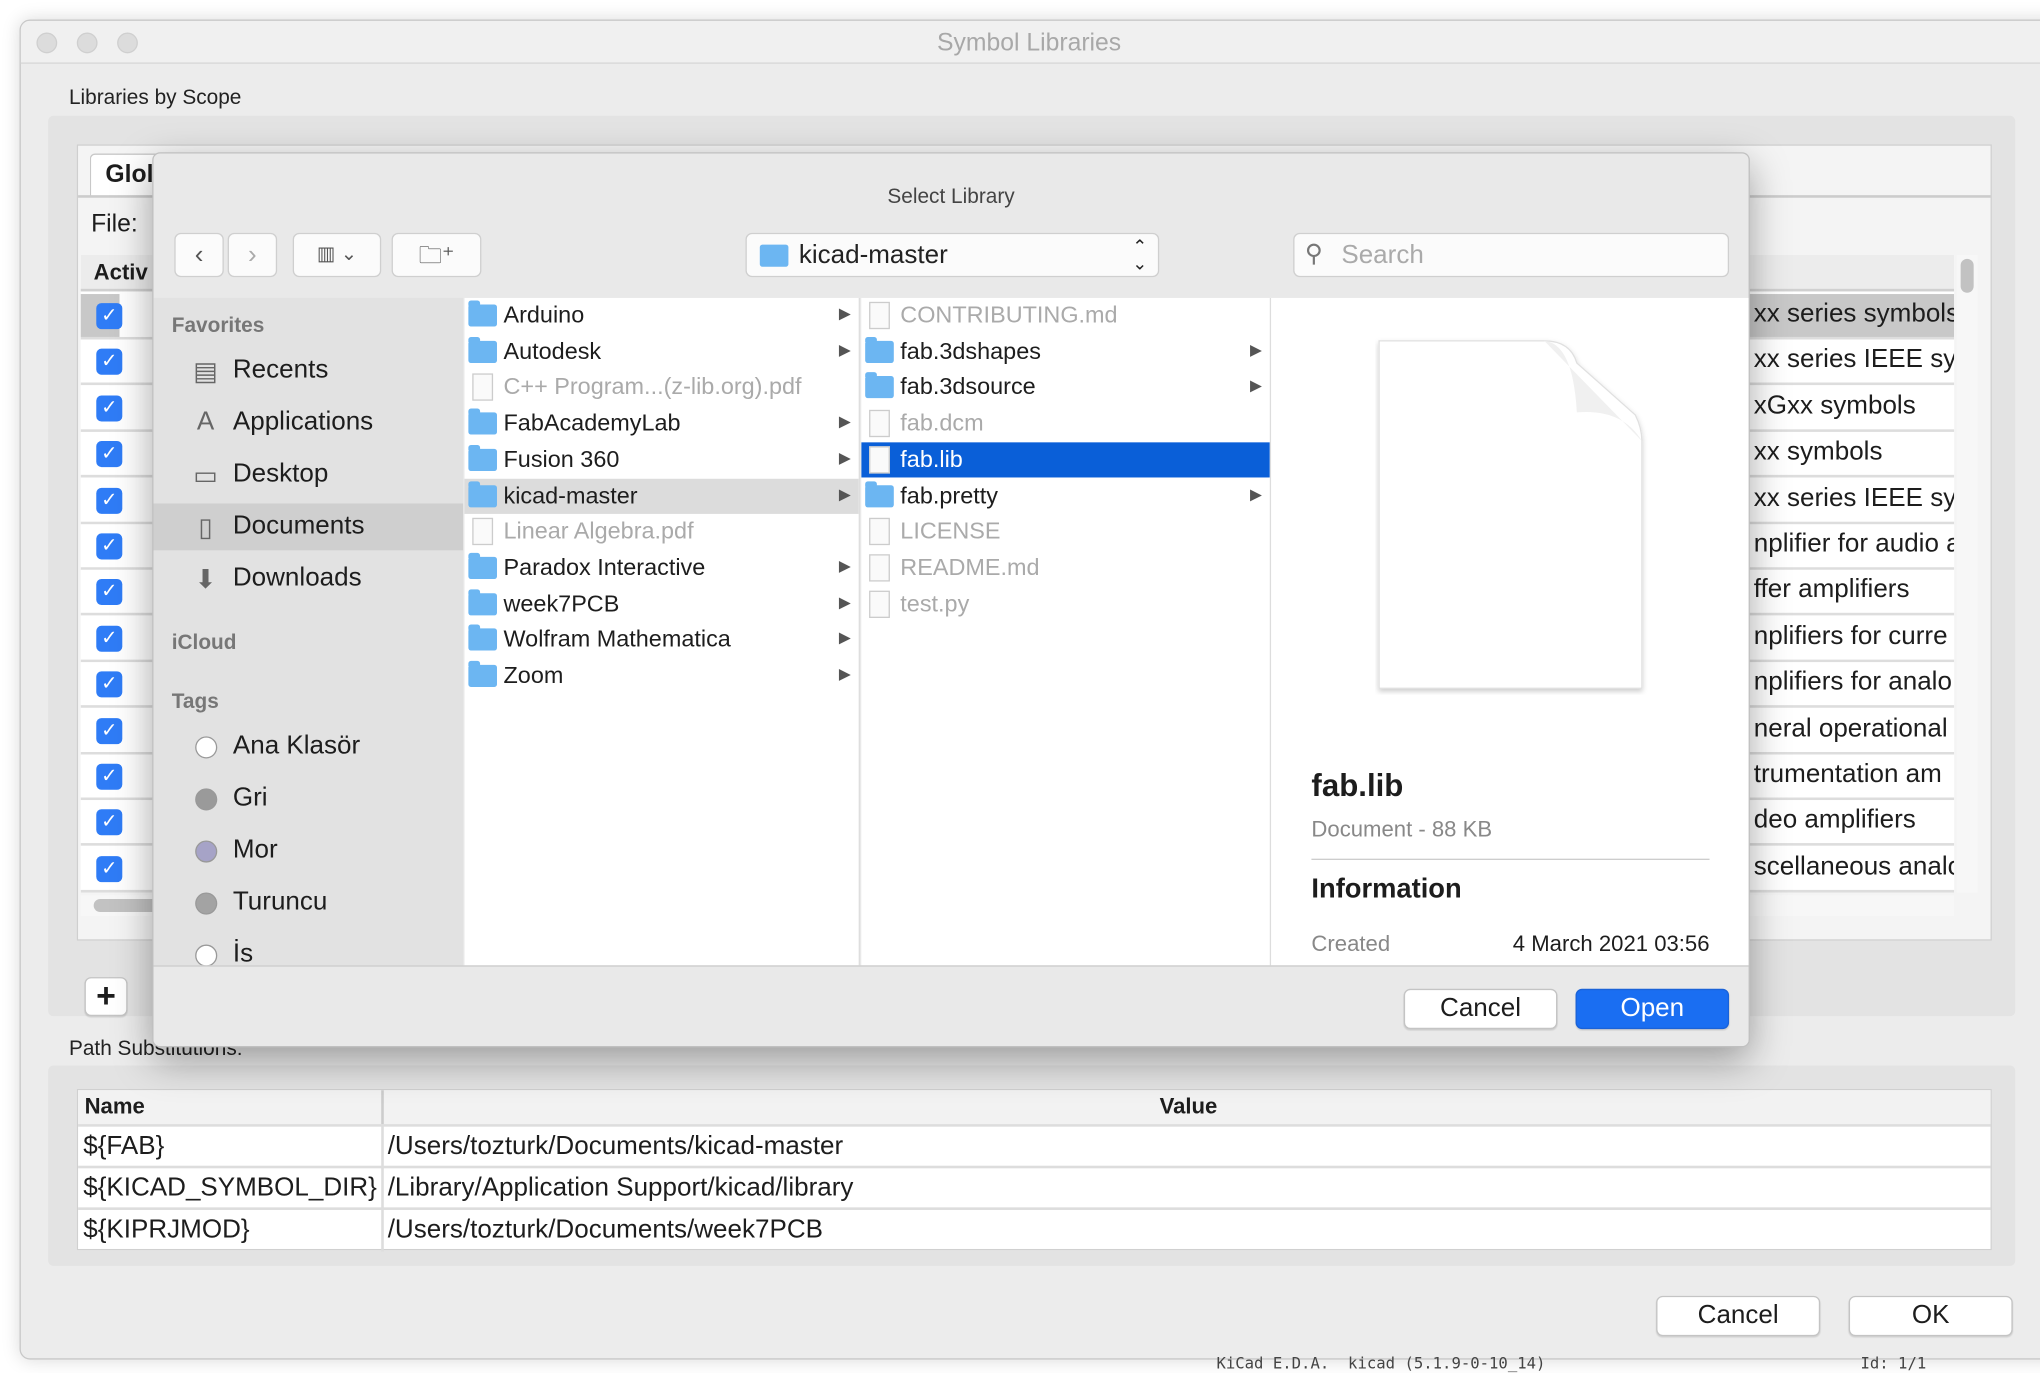 The height and width of the screenshot is (1373, 2040). Describe the element at coordinates (309, 798) in the screenshot. I see `sidebar-tag: Gri` at that location.